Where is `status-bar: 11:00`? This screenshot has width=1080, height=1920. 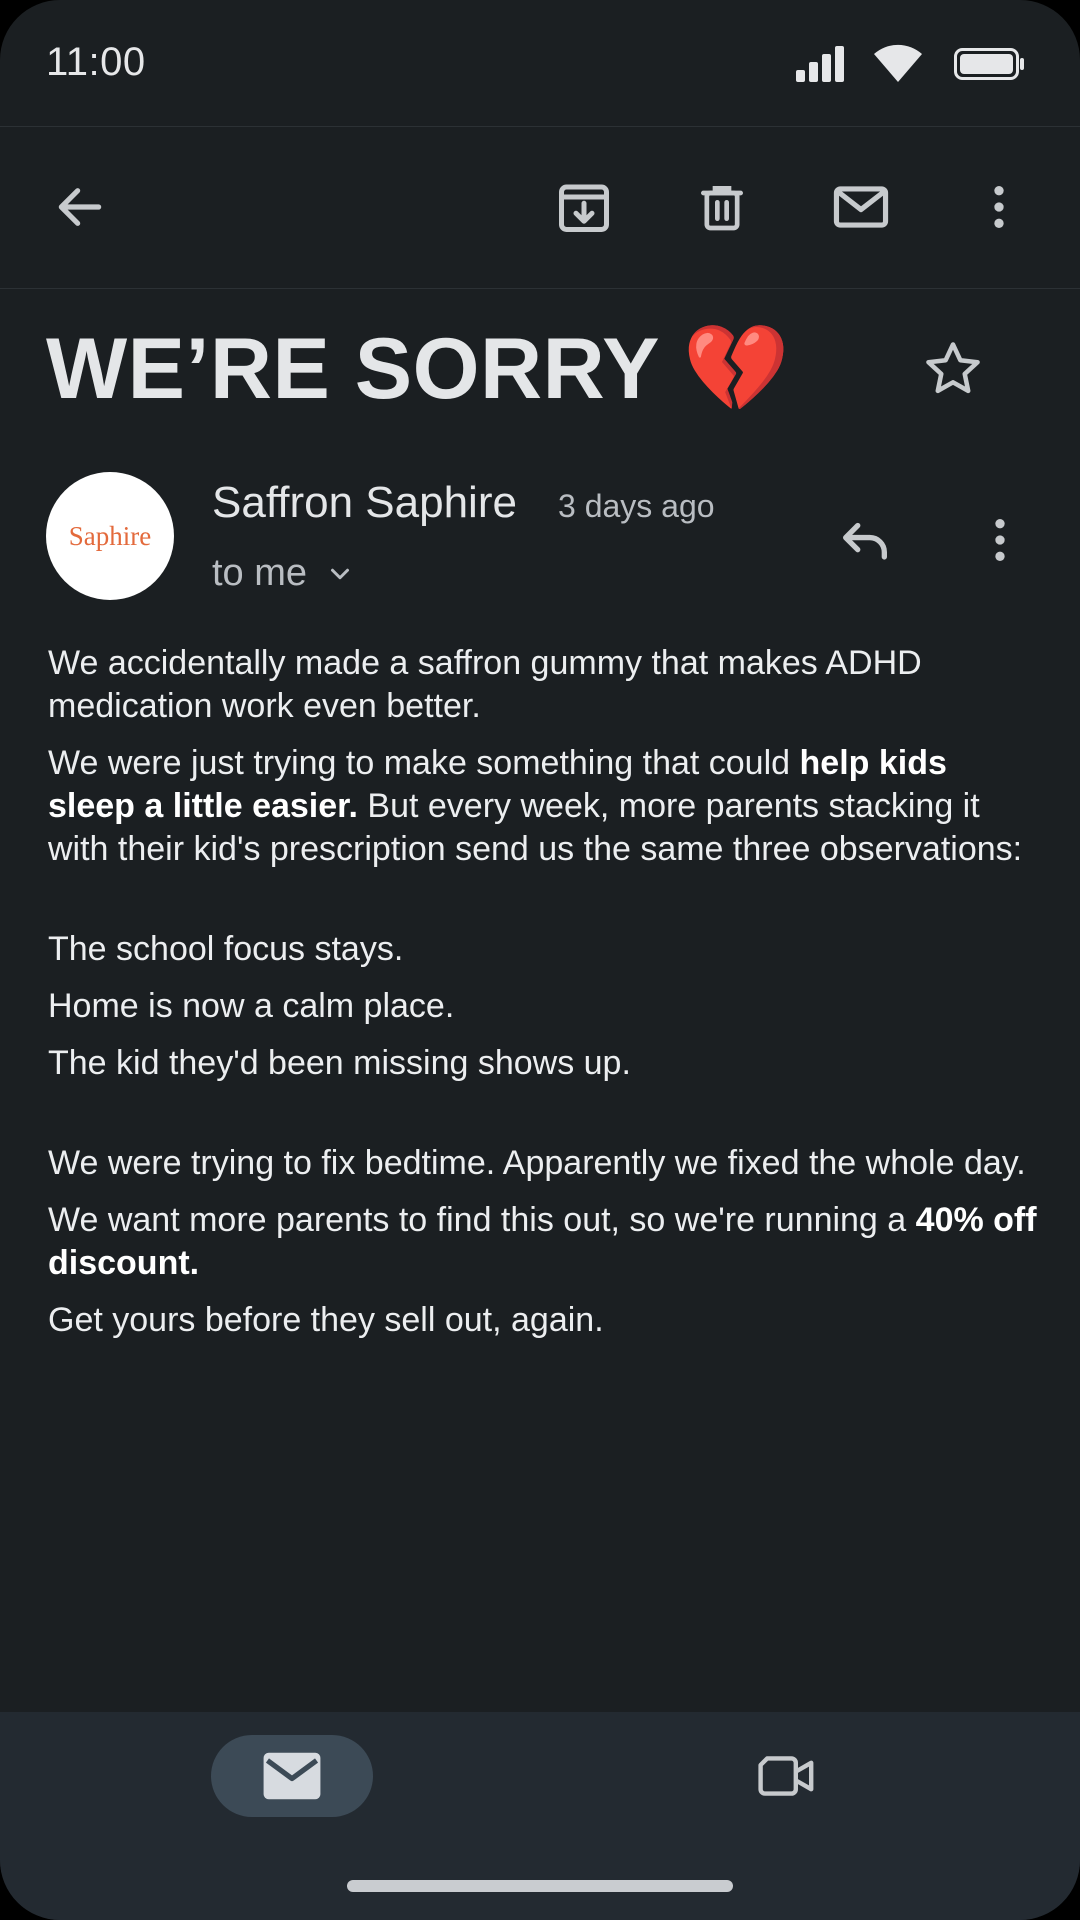
status-bar: 11:00 is located at coordinates (540, 63).